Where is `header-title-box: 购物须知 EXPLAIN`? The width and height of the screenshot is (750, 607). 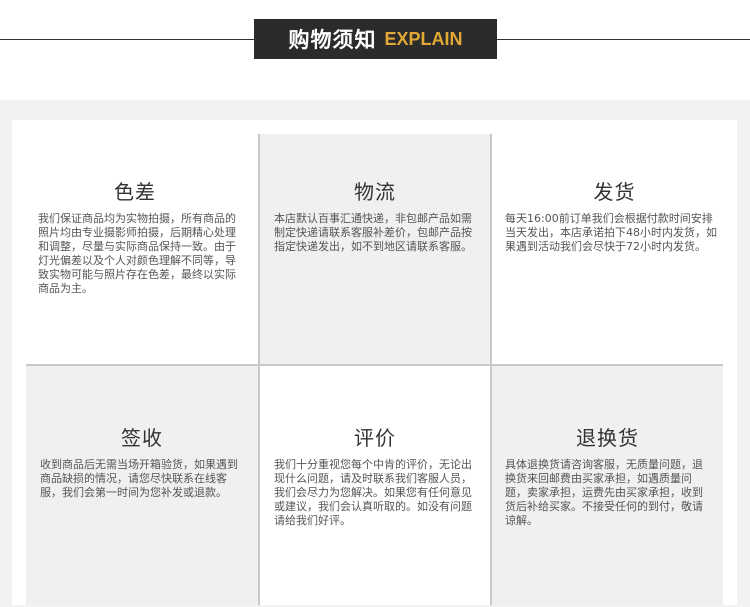 header-title-box: 购物须知 EXPLAIN is located at coordinates (375, 39).